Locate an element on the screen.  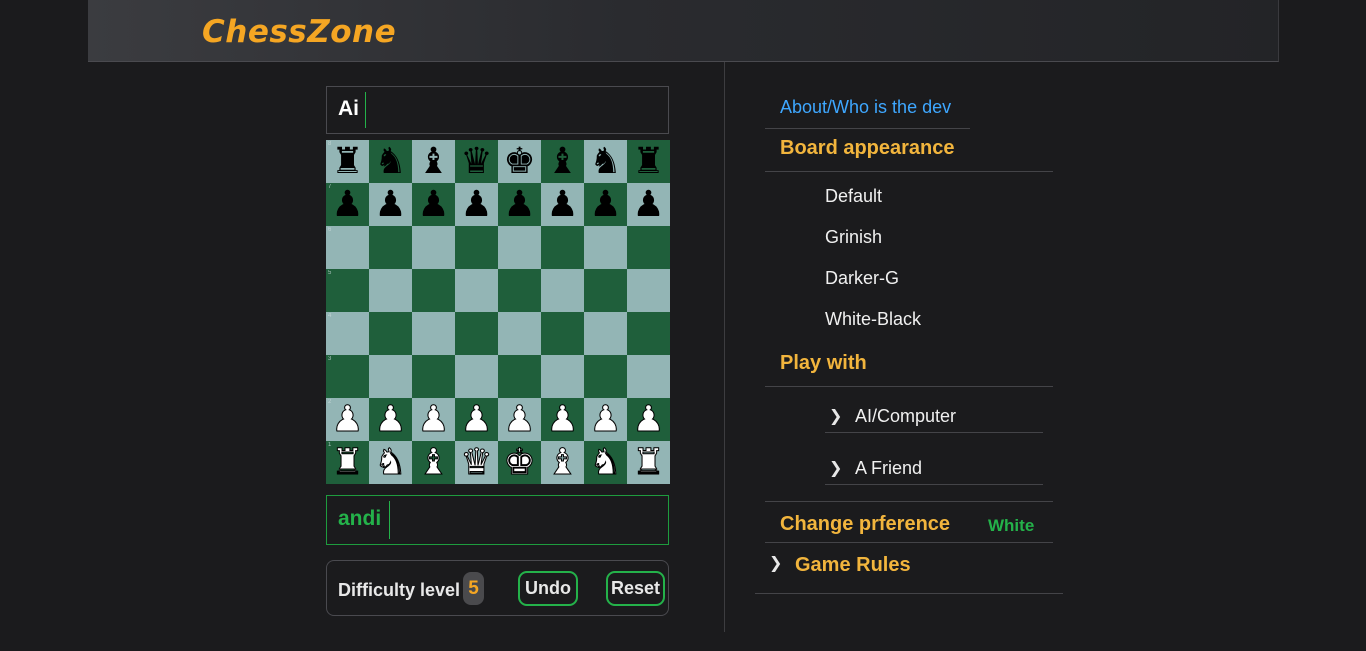
square-a8: 8 ♜ is located at coordinates (347, 161).